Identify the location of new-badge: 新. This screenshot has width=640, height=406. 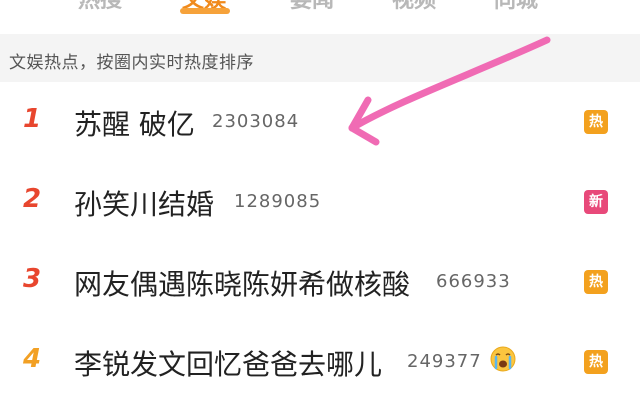
(596, 202).